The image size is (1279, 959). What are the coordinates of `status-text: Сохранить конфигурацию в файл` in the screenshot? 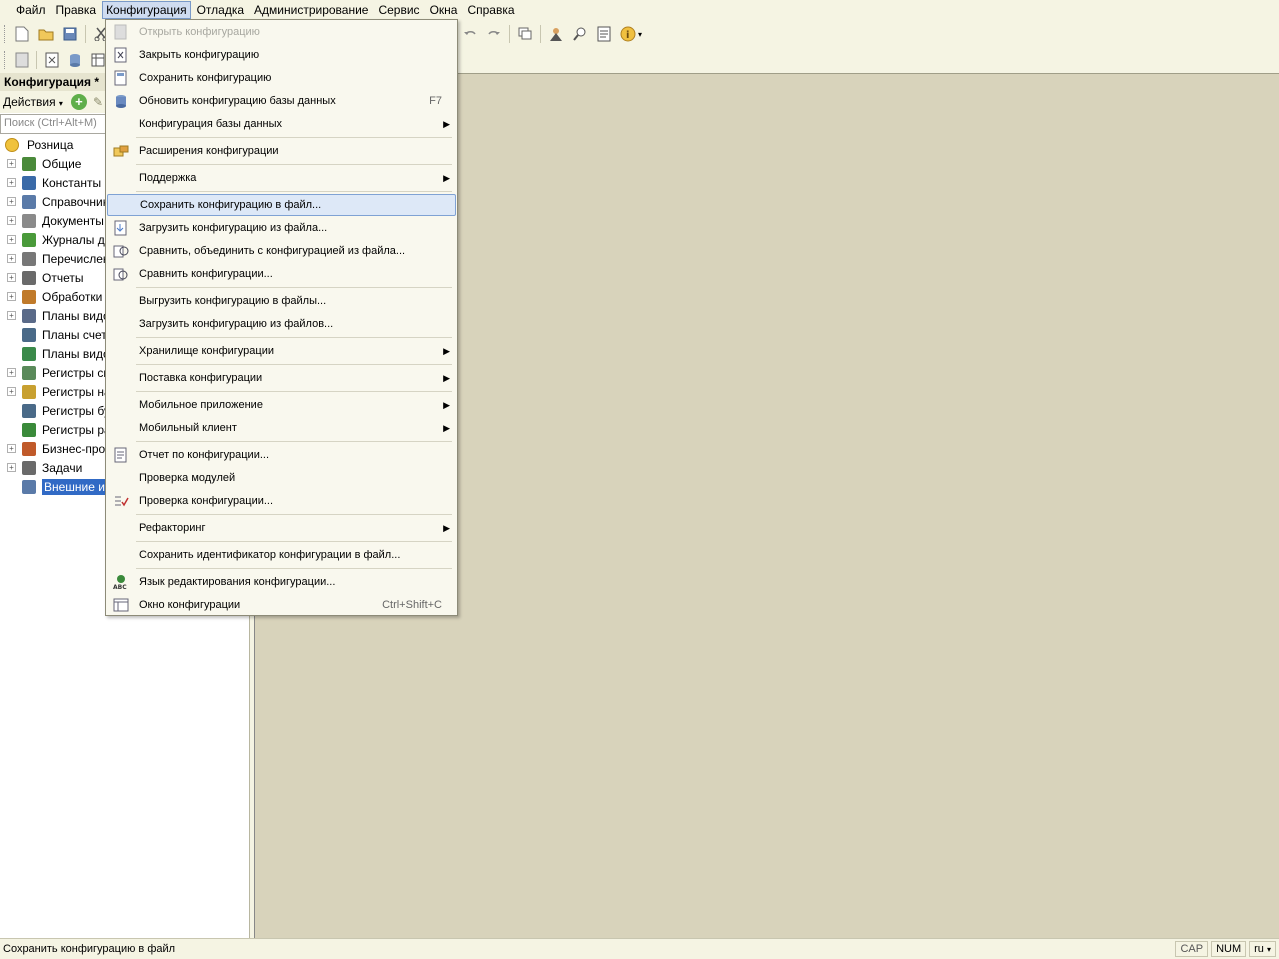 It's located at (89, 949).